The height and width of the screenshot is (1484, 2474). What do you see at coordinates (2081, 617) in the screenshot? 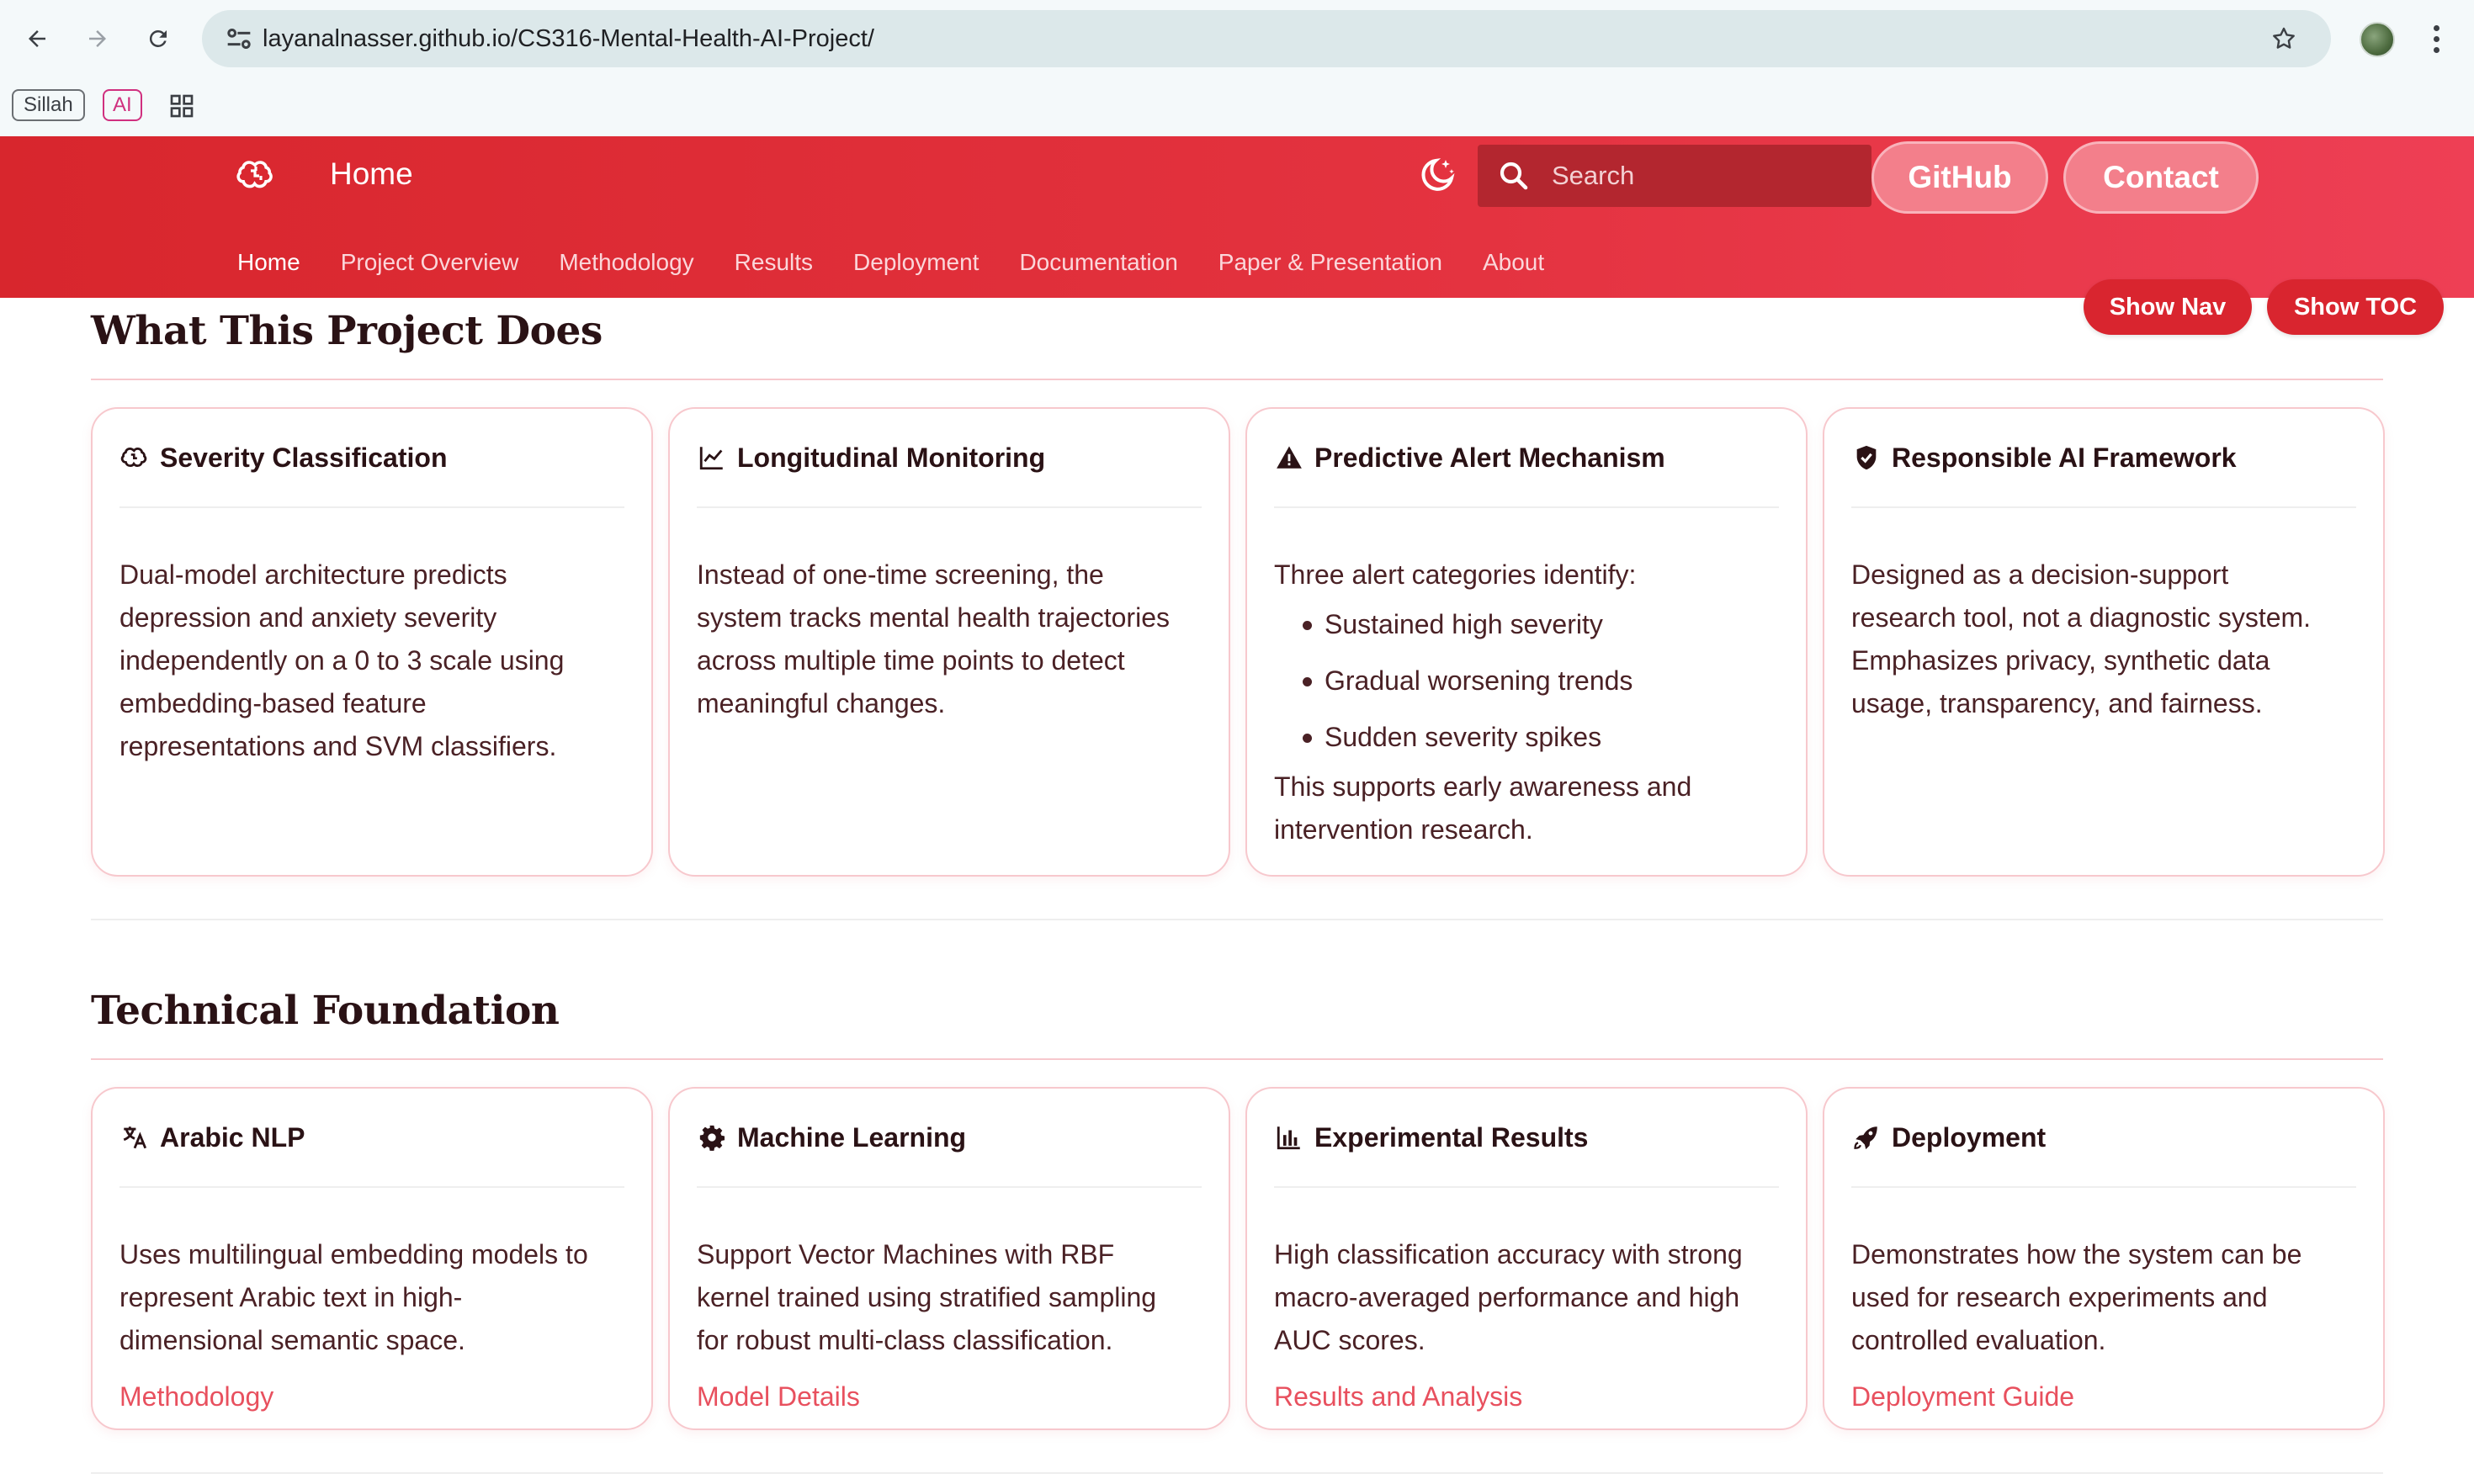
I see `card-text-line: research tool, not a diagnostic system.` at bounding box center [2081, 617].